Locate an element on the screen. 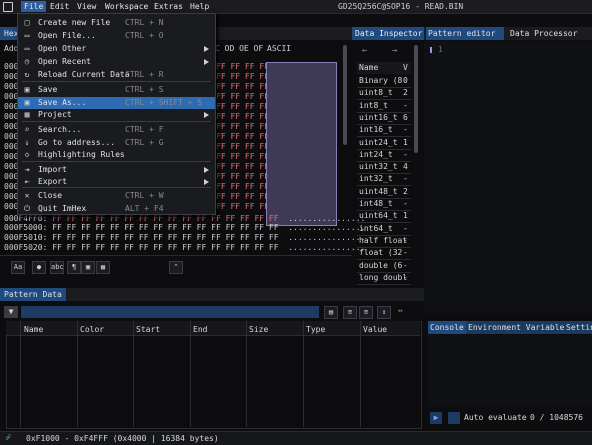 Image resolution: width=592 pixels, height=445 pixels. menu-extras: Extras is located at coordinates (168, 6).